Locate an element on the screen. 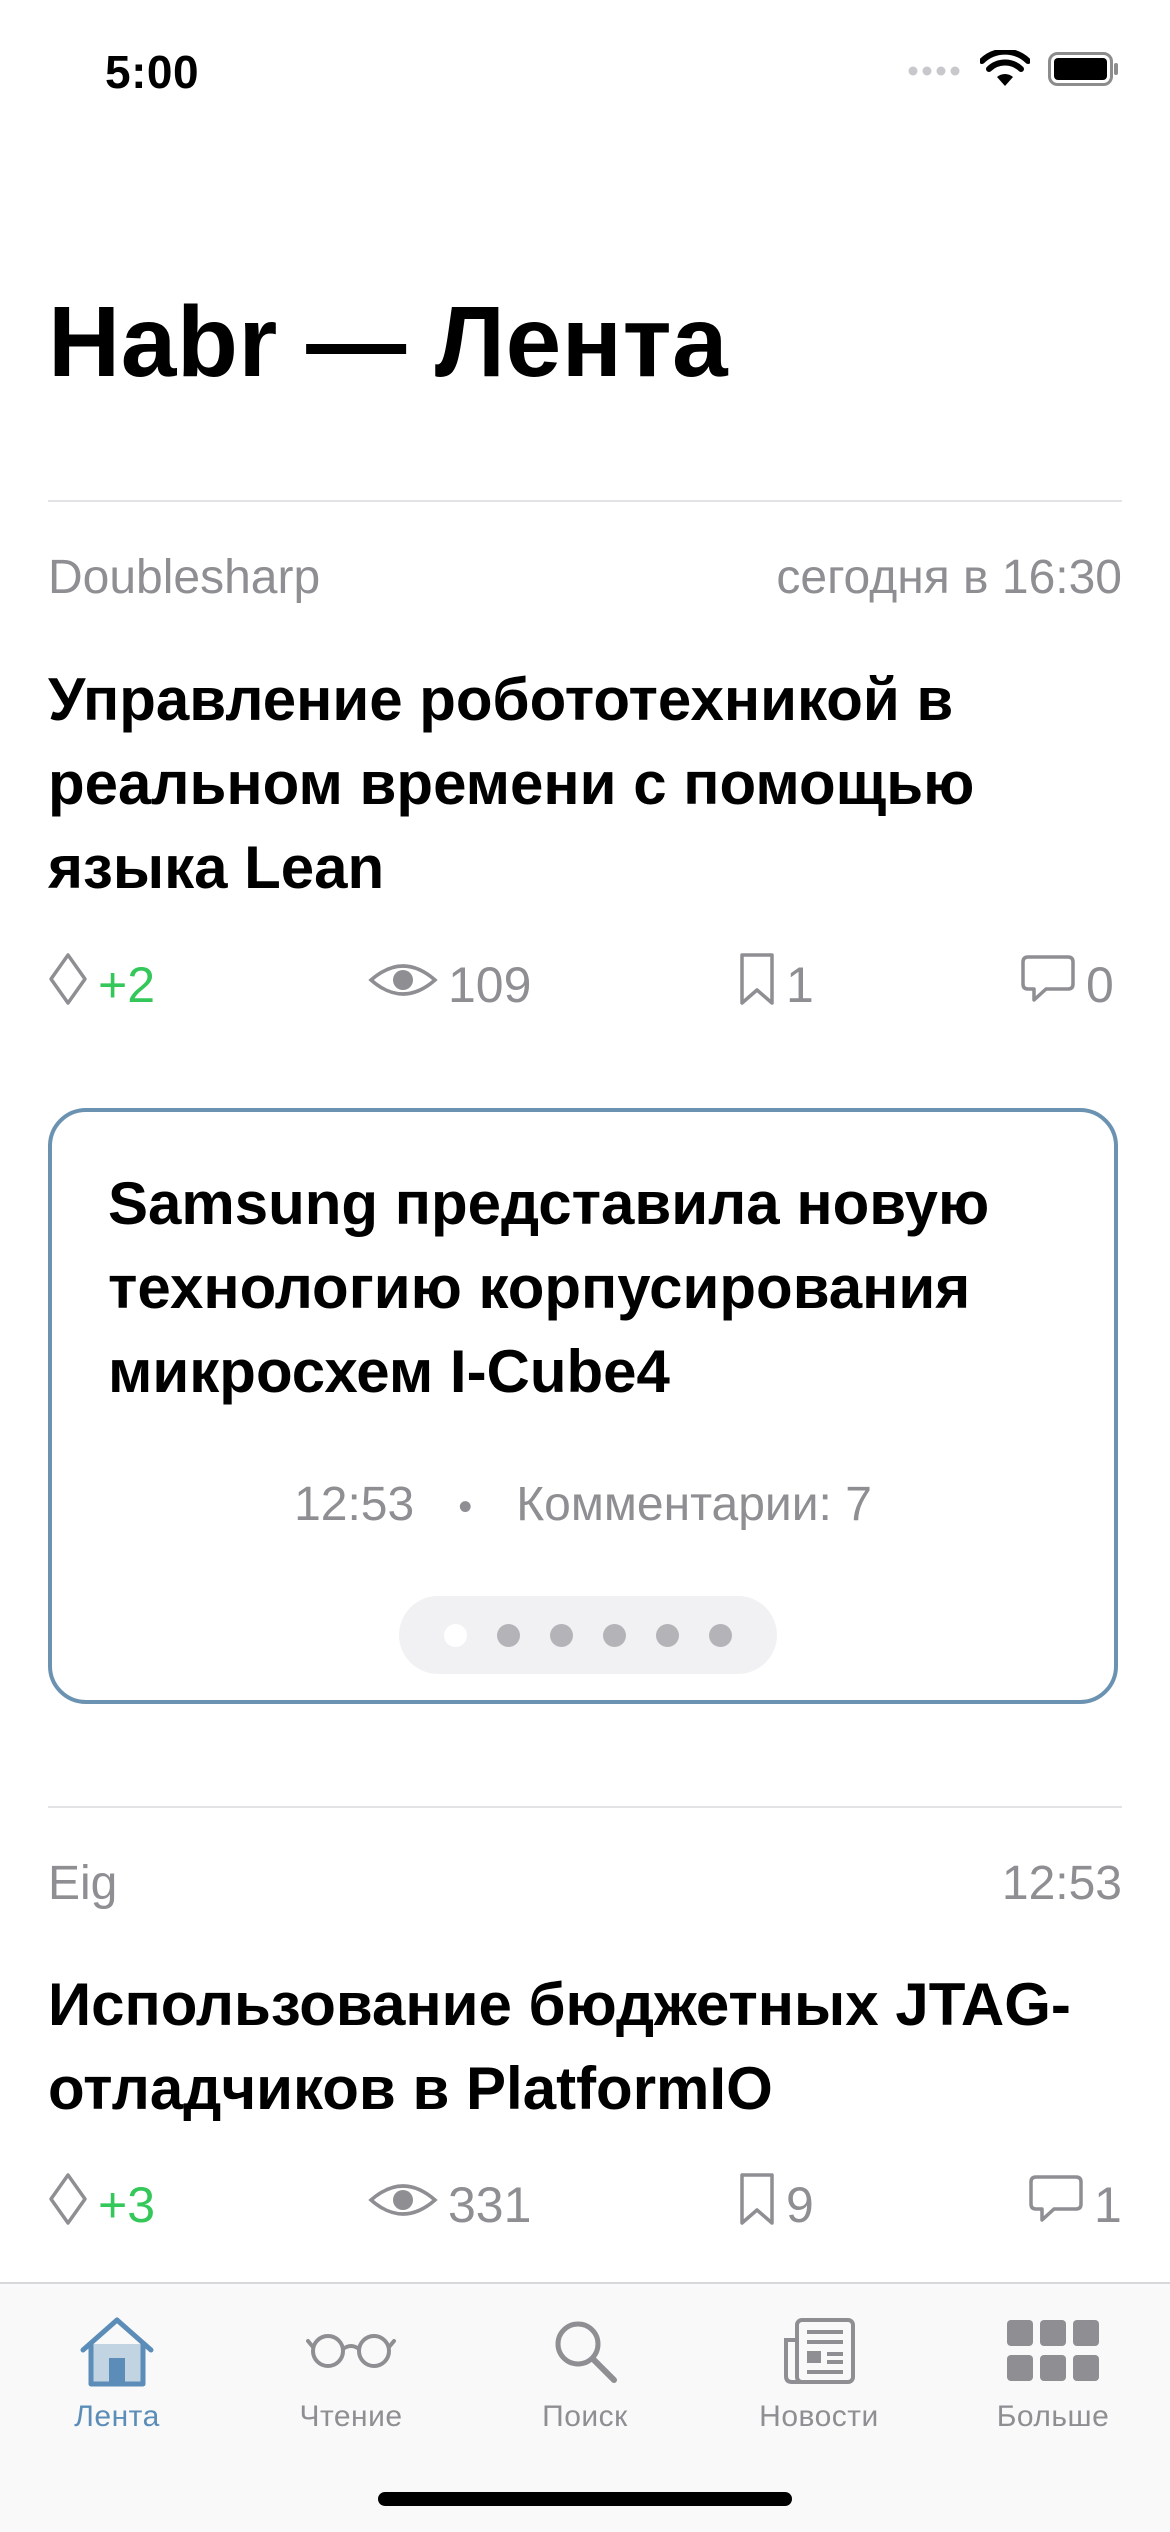 The width and height of the screenshot is (1170, 2532). article-author: Doublesharp is located at coordinates (184, 577).